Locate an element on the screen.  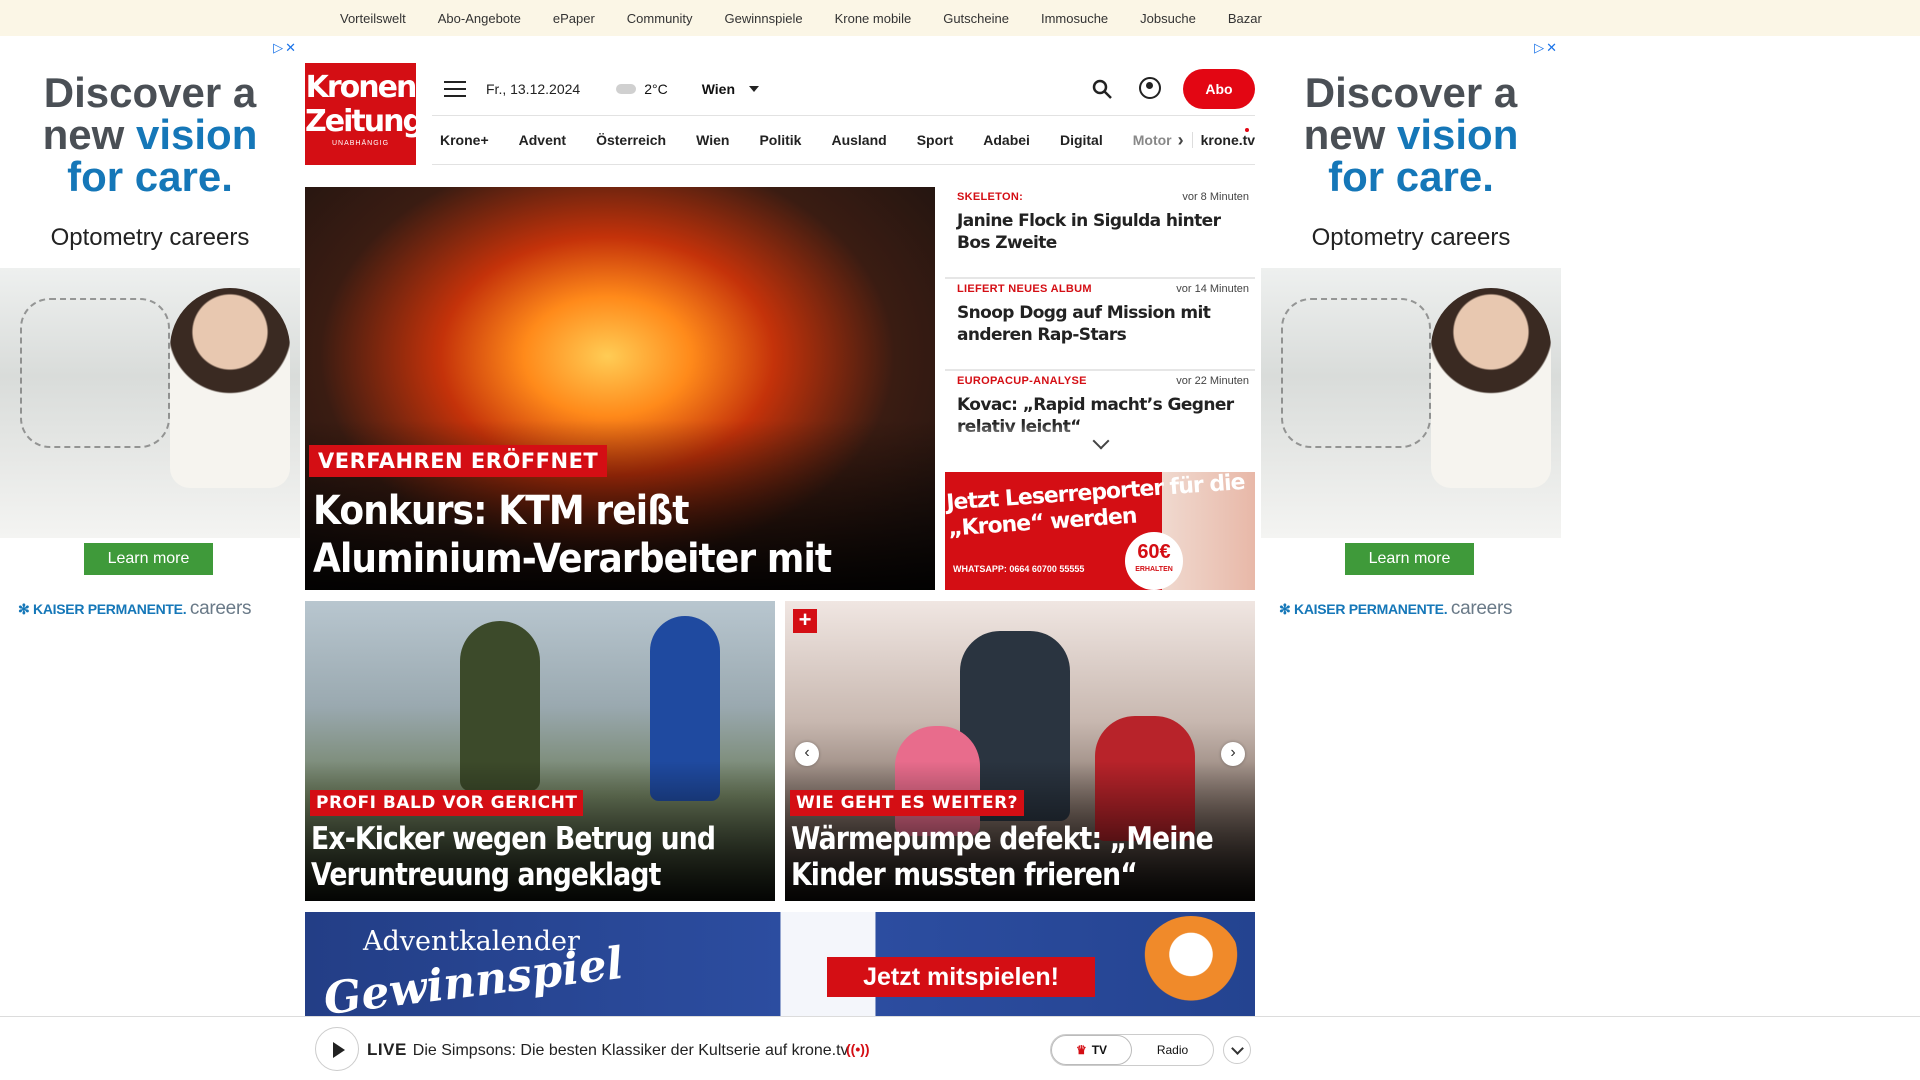
nav-item-krone-plus: Krone+ is located at coordinates (464, 140).